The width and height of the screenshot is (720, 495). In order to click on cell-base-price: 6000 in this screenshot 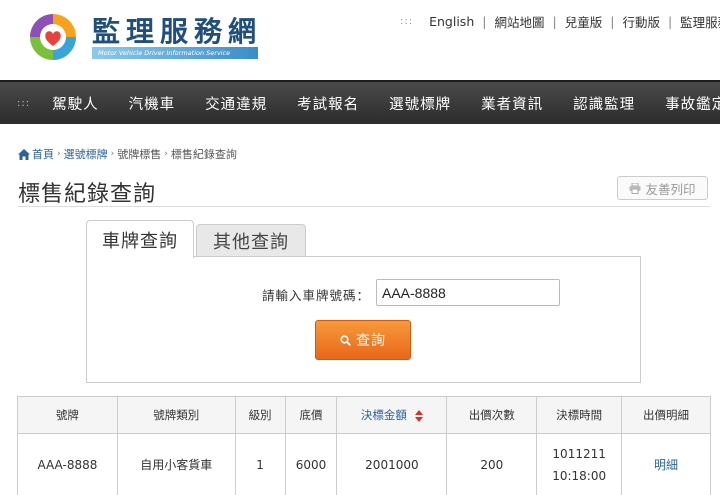, I will do `click(311, 464)`.